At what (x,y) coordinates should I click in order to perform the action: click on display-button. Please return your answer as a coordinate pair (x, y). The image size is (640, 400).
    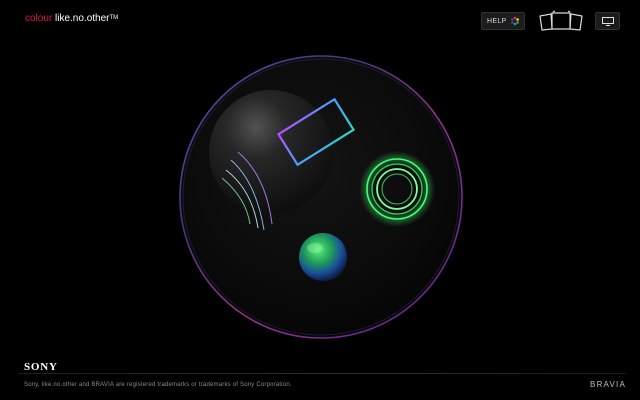
    Looking at the image, I should click on (607, 21).